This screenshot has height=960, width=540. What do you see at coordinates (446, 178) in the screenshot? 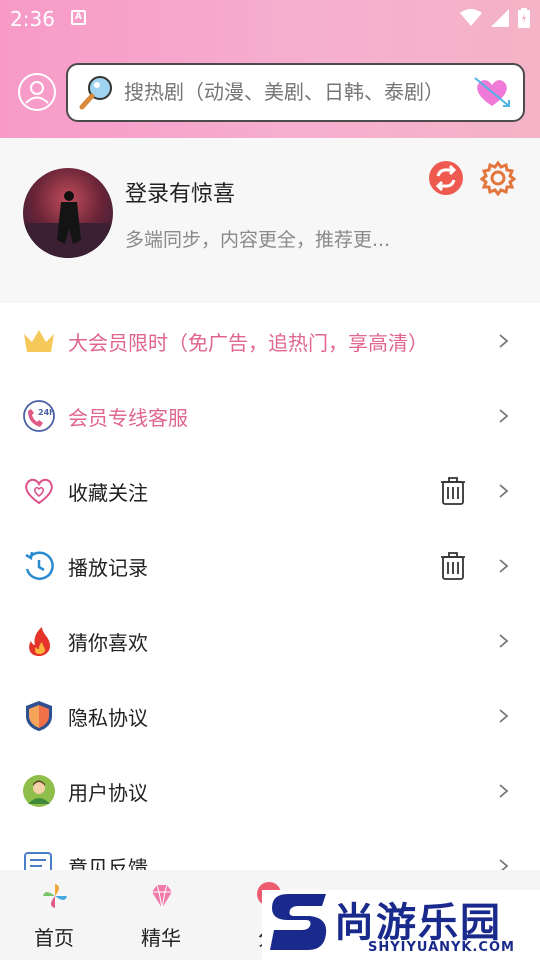
I see `refresh-icon` at bounding box center [446, 178].